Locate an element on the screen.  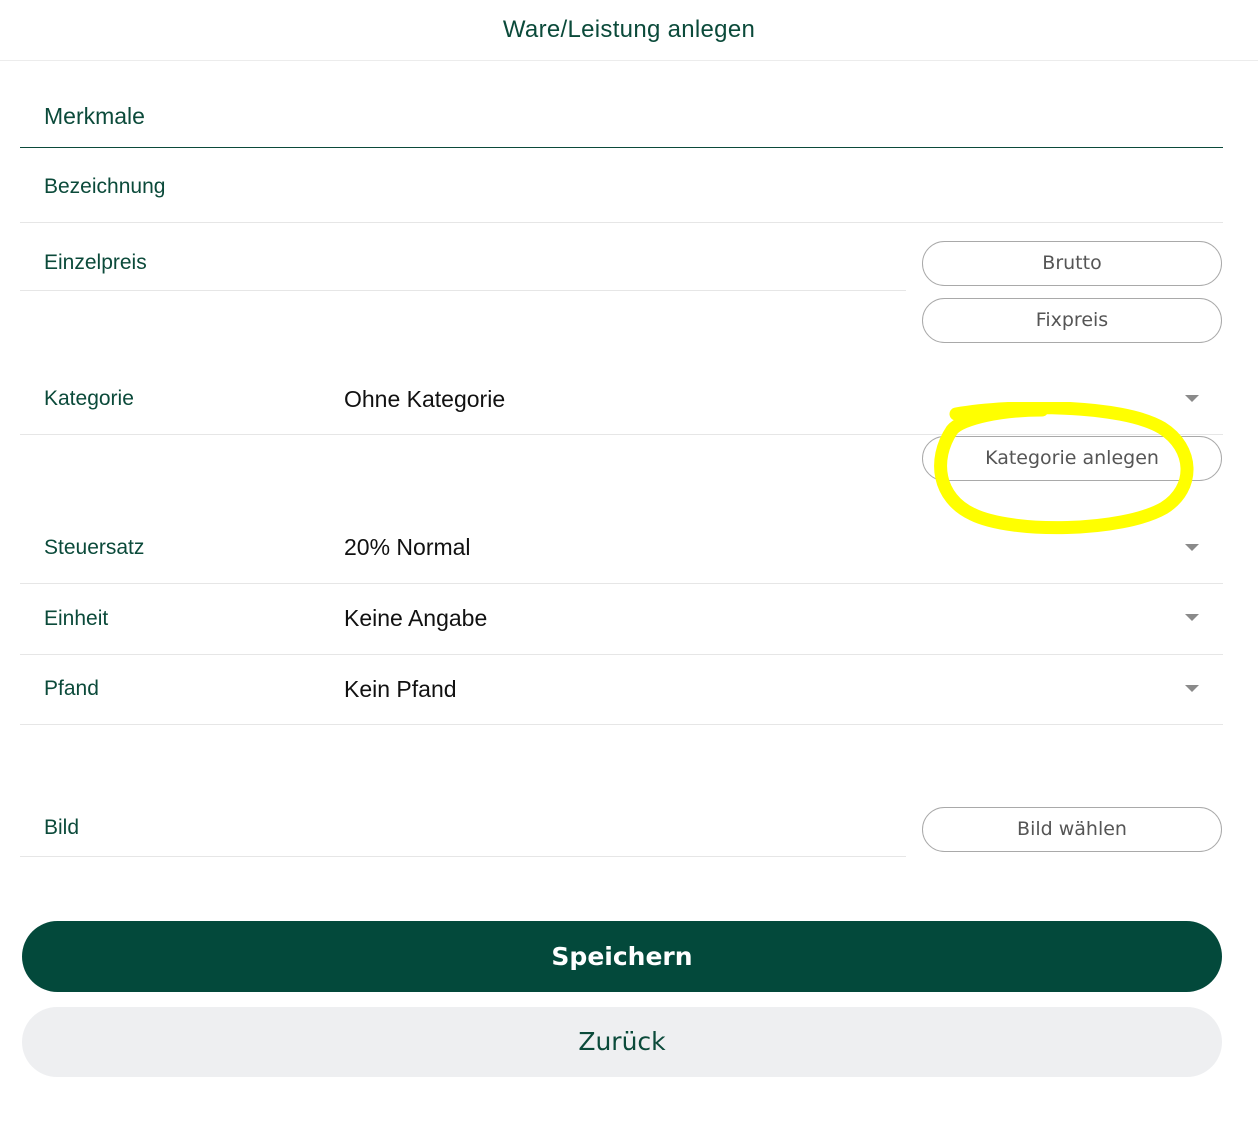
einzelpreis-divider is located at coordinates (463, 290).